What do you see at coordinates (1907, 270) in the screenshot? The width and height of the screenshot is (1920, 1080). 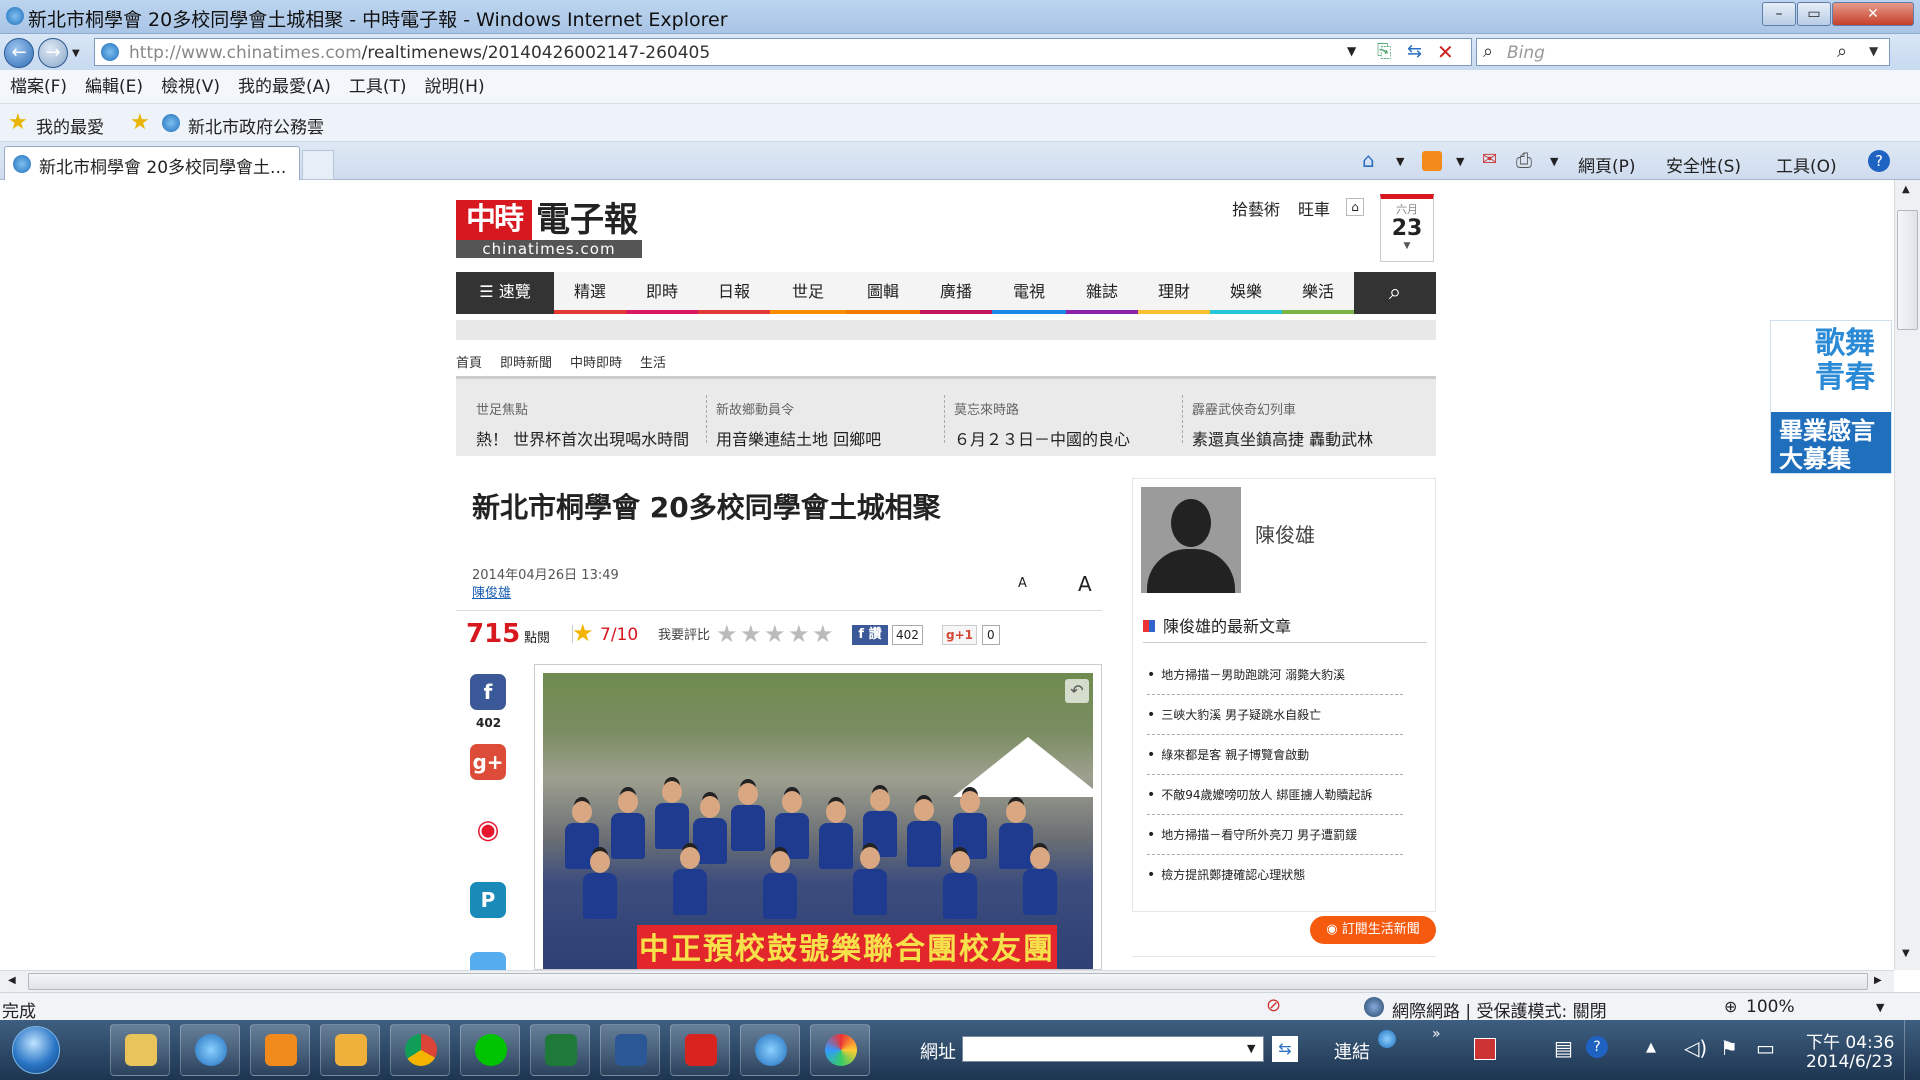 I see `vertical-scroll-thumb` at bounding box center [1907, 270].